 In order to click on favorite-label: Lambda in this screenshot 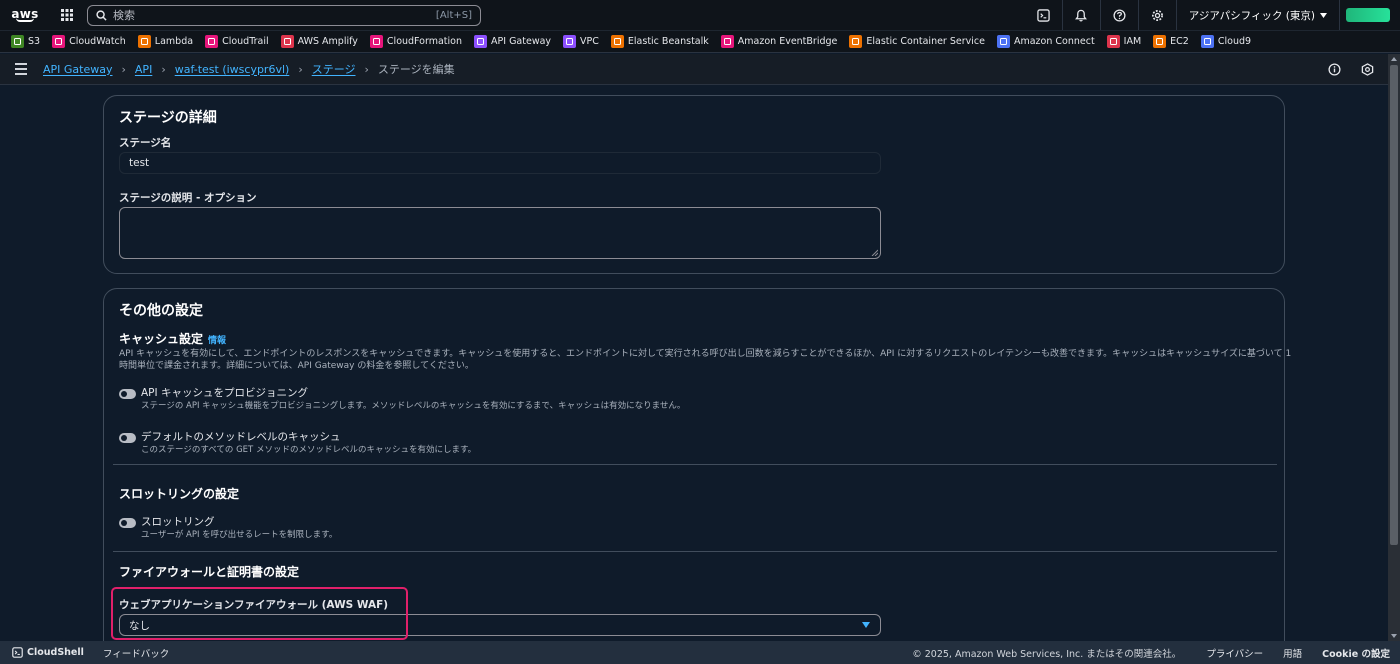, I will do `click(174, 41)`.